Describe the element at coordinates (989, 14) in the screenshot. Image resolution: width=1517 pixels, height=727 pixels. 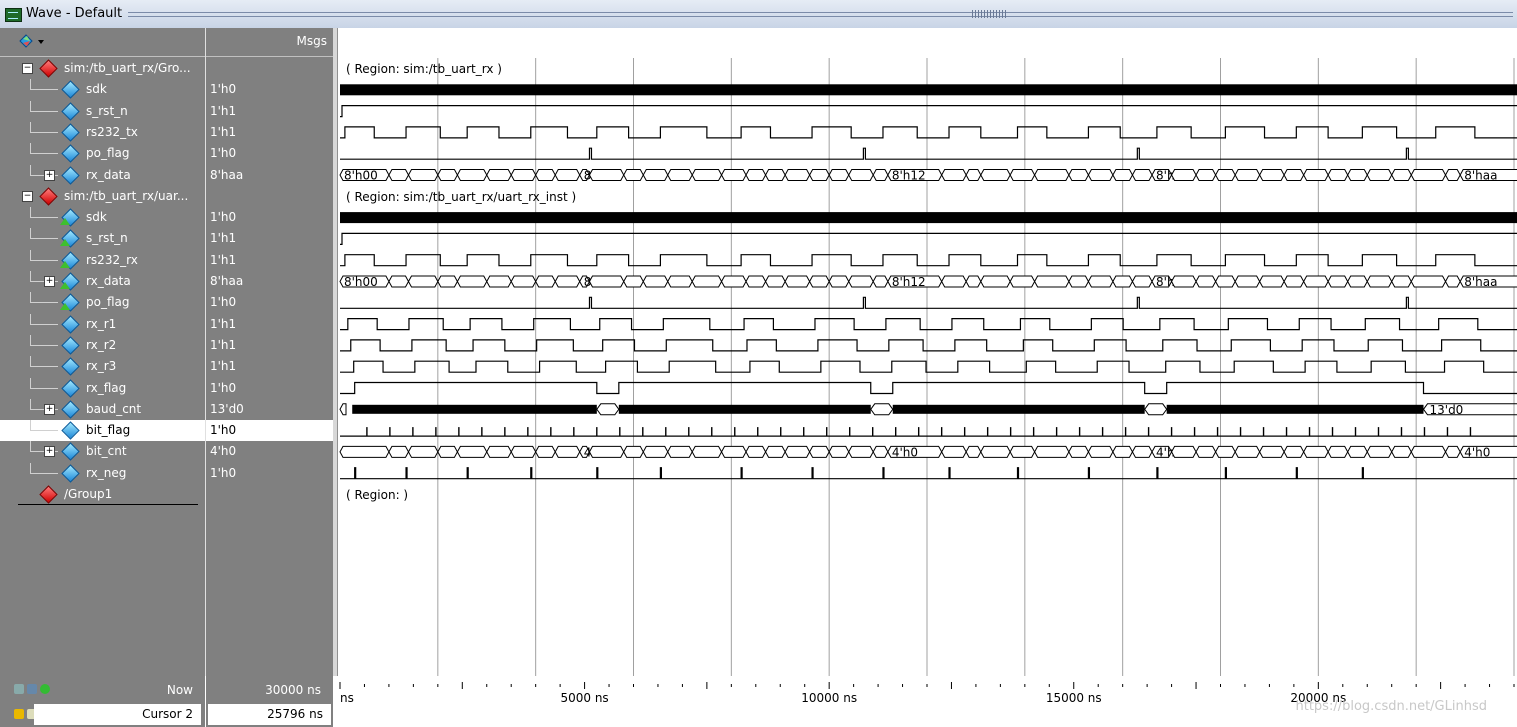
I see `titlebar-grip` at that location.